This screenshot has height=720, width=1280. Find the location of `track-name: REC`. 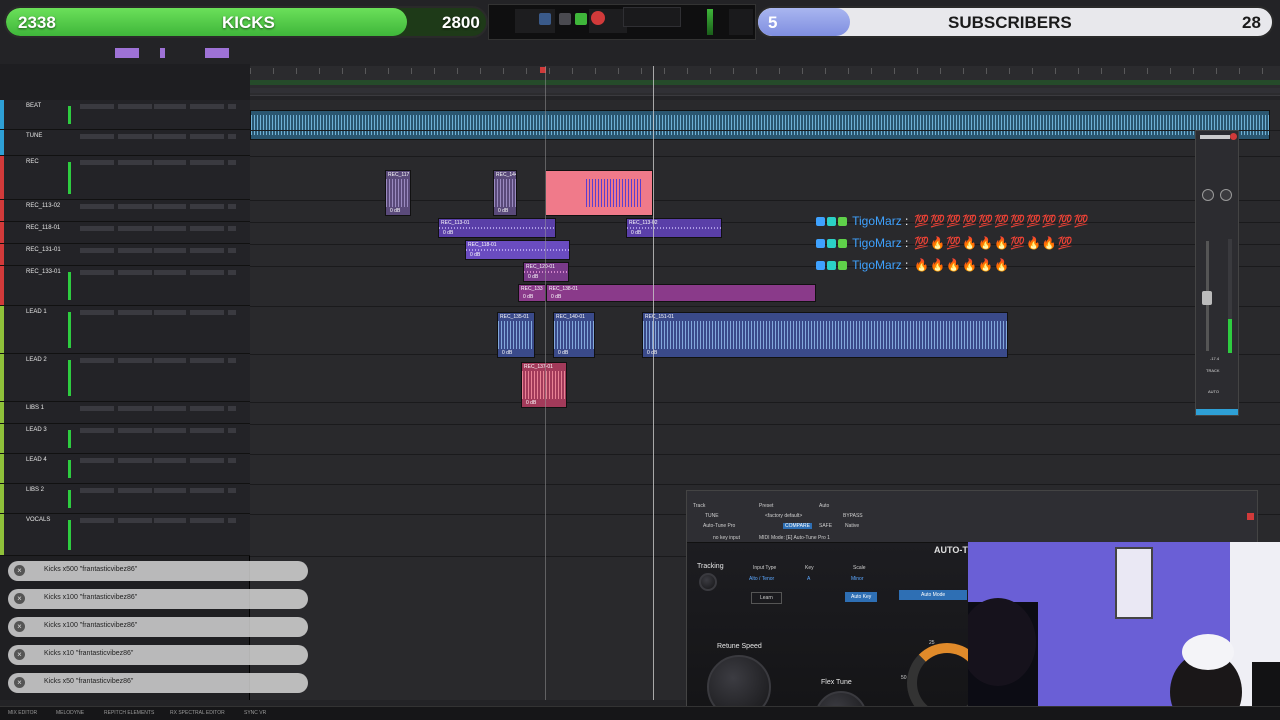

track-name: REC is located at coordinates (32, 162).